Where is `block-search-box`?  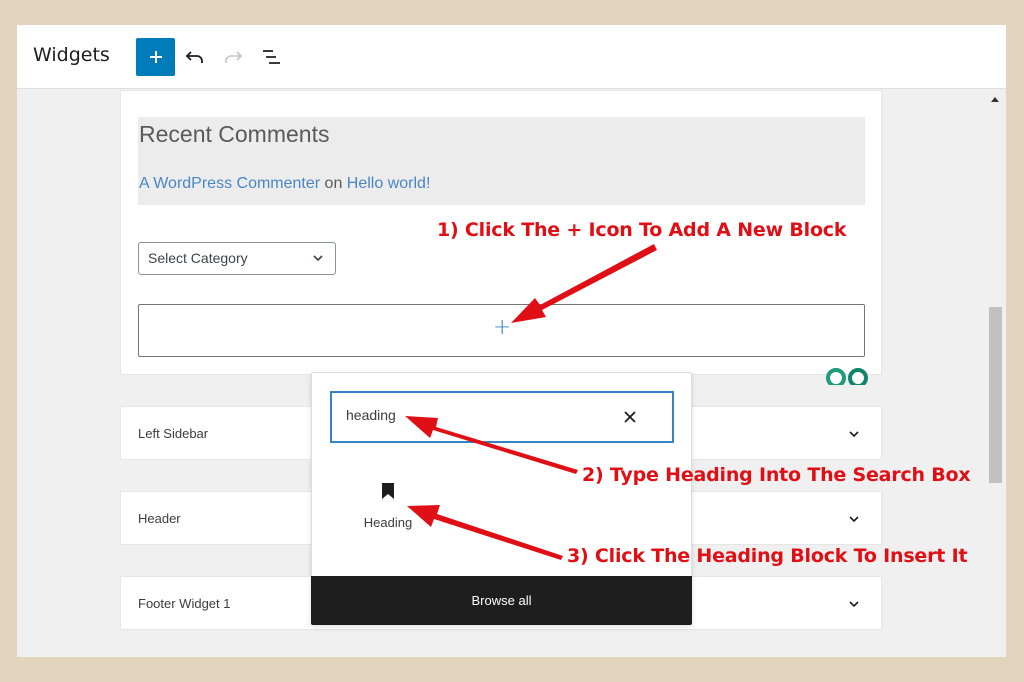
block-search-box is located at coordinates (502, 417).